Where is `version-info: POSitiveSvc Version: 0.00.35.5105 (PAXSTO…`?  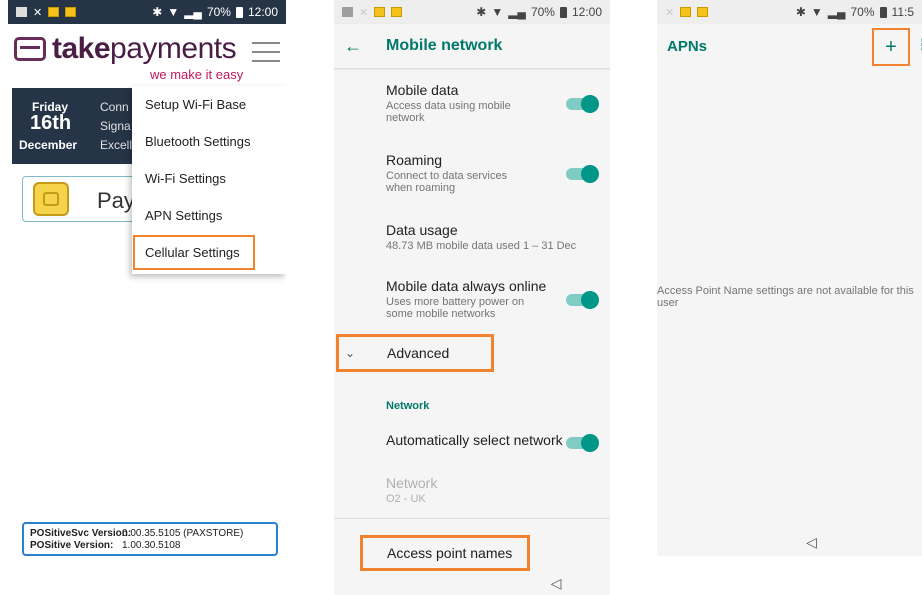 version-info: POSitiveSvc Version: 0.00.35.5105 (PAXSTO… is located at coordinates (150, 539).